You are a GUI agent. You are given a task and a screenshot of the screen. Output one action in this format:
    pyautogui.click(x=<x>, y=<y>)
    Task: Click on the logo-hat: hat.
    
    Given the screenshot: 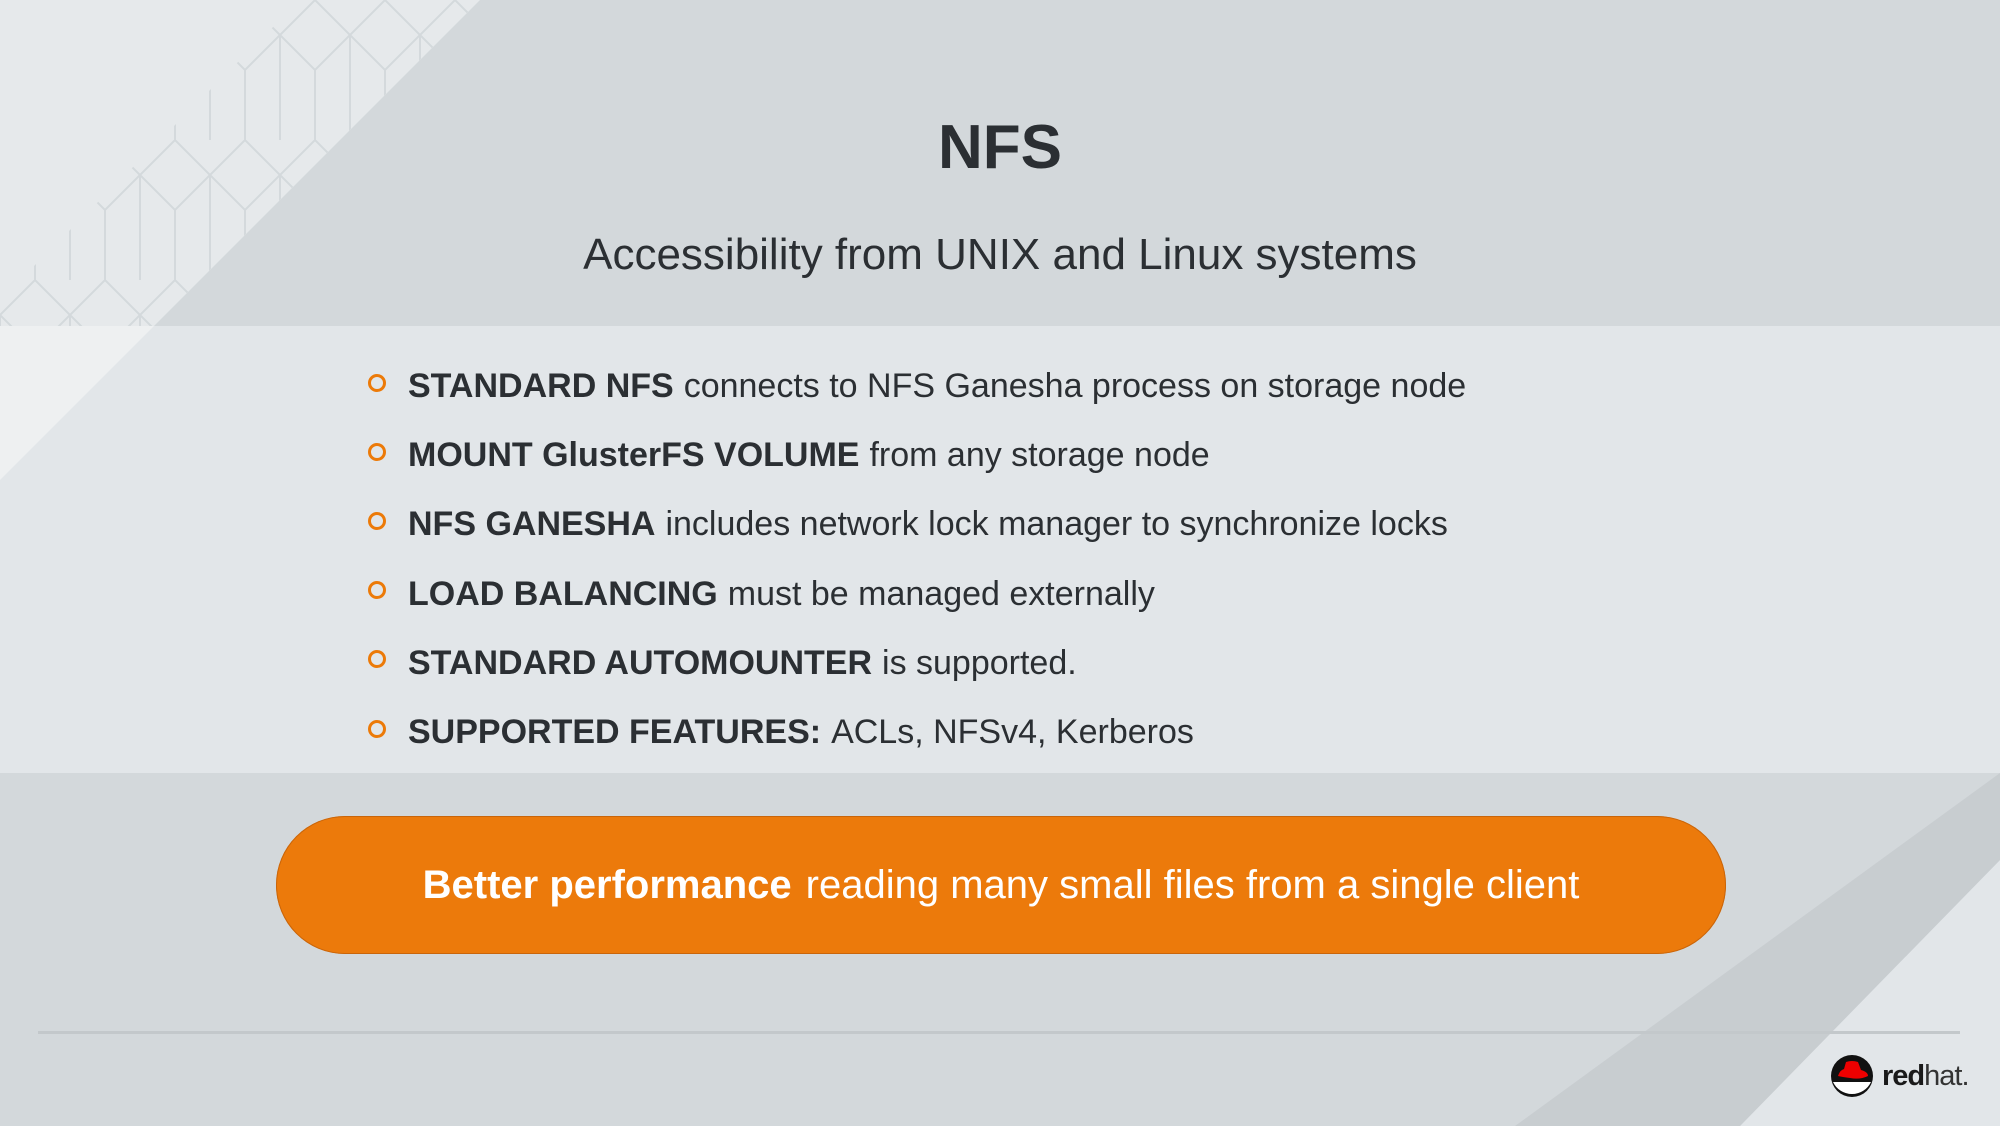 What is the action you would take?
    pyautogui.click(x=1946, y=1075)
    